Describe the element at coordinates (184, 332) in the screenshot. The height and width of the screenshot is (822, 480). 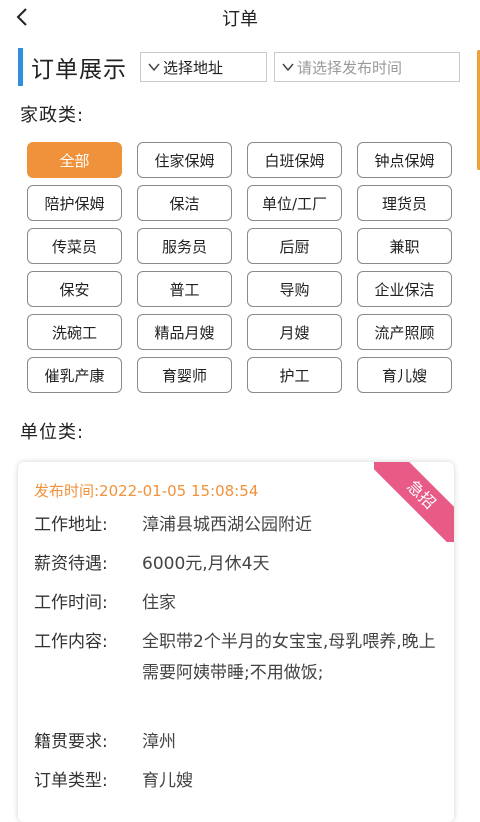
I see `category-chip: 精品月嫂` at that location.